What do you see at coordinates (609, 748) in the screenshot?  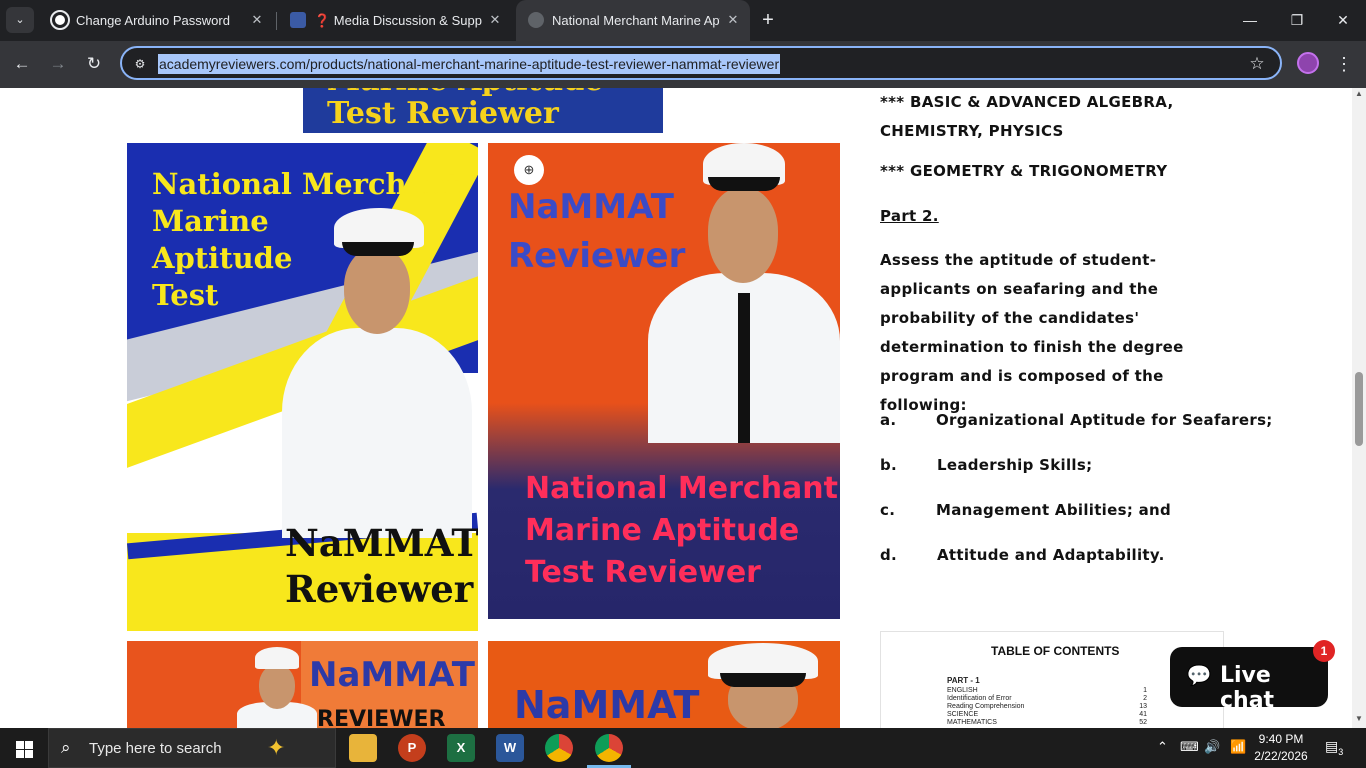 I see `chrome-profile-icon` at bounding box center [609, 748].